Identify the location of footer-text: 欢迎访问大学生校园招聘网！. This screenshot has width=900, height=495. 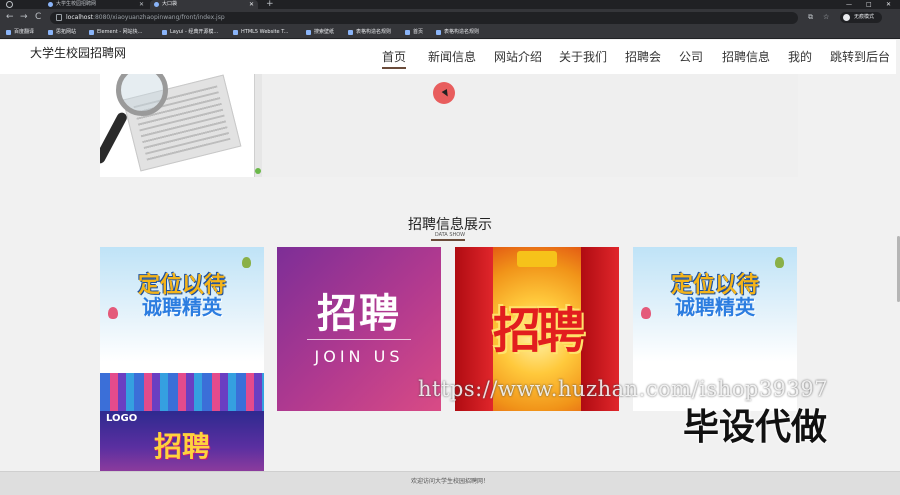
(449, 481).